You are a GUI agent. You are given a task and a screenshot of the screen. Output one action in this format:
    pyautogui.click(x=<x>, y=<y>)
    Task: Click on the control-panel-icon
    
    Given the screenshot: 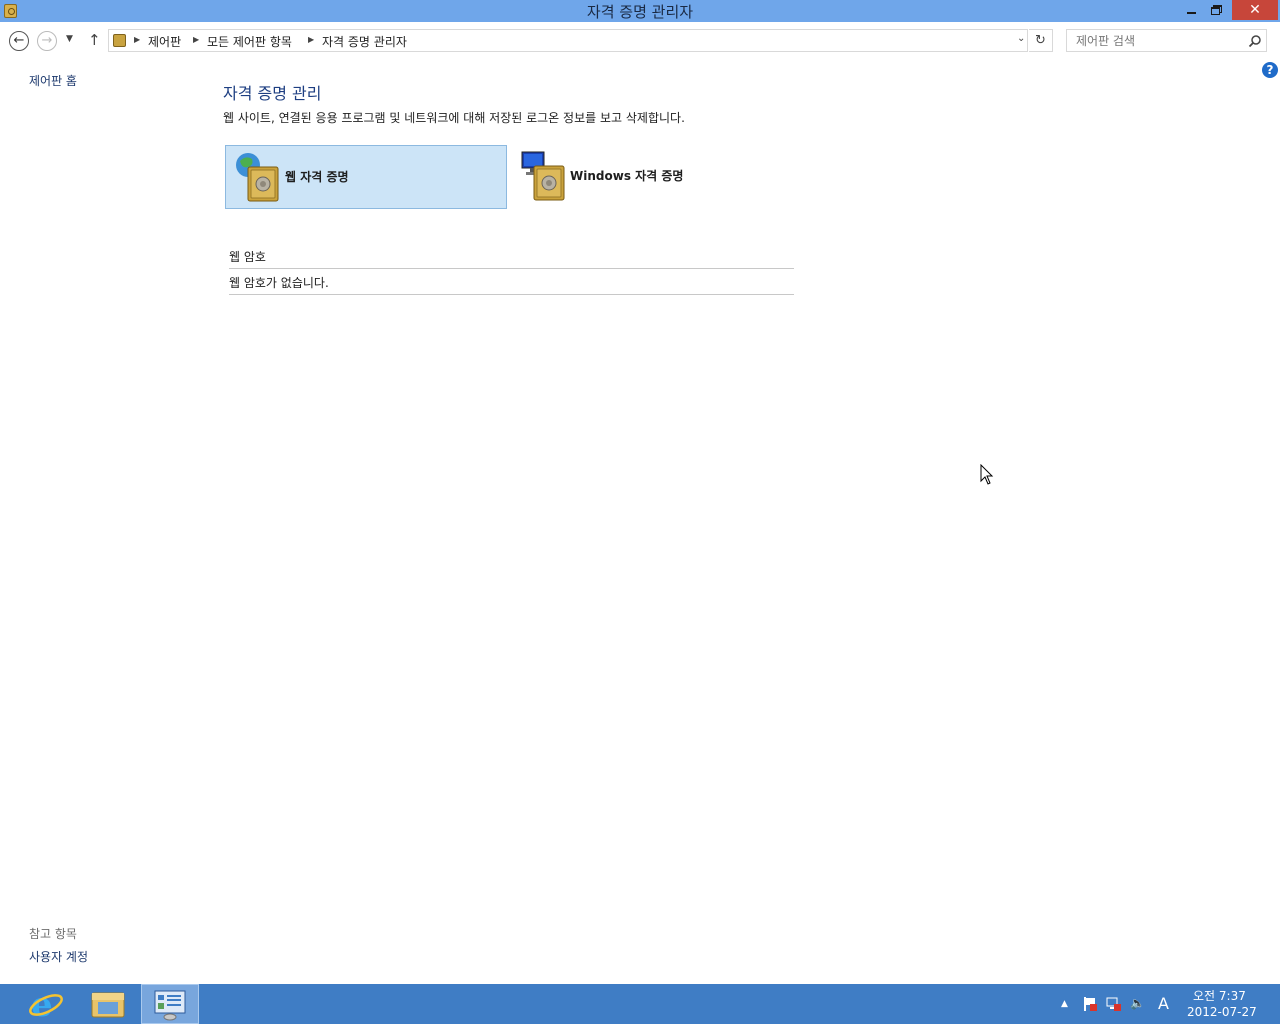 What is the action you would take?
    pyautogui.click(x=170, y=1005)
    